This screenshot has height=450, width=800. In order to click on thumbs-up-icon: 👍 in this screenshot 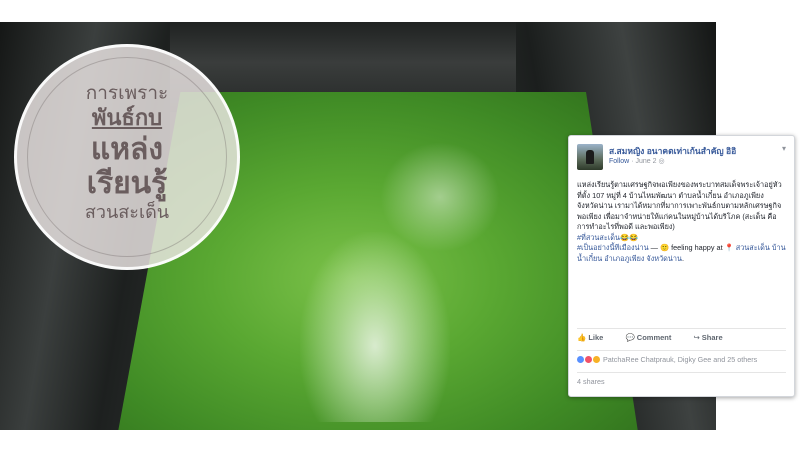, I will do `click(582, 337)`.